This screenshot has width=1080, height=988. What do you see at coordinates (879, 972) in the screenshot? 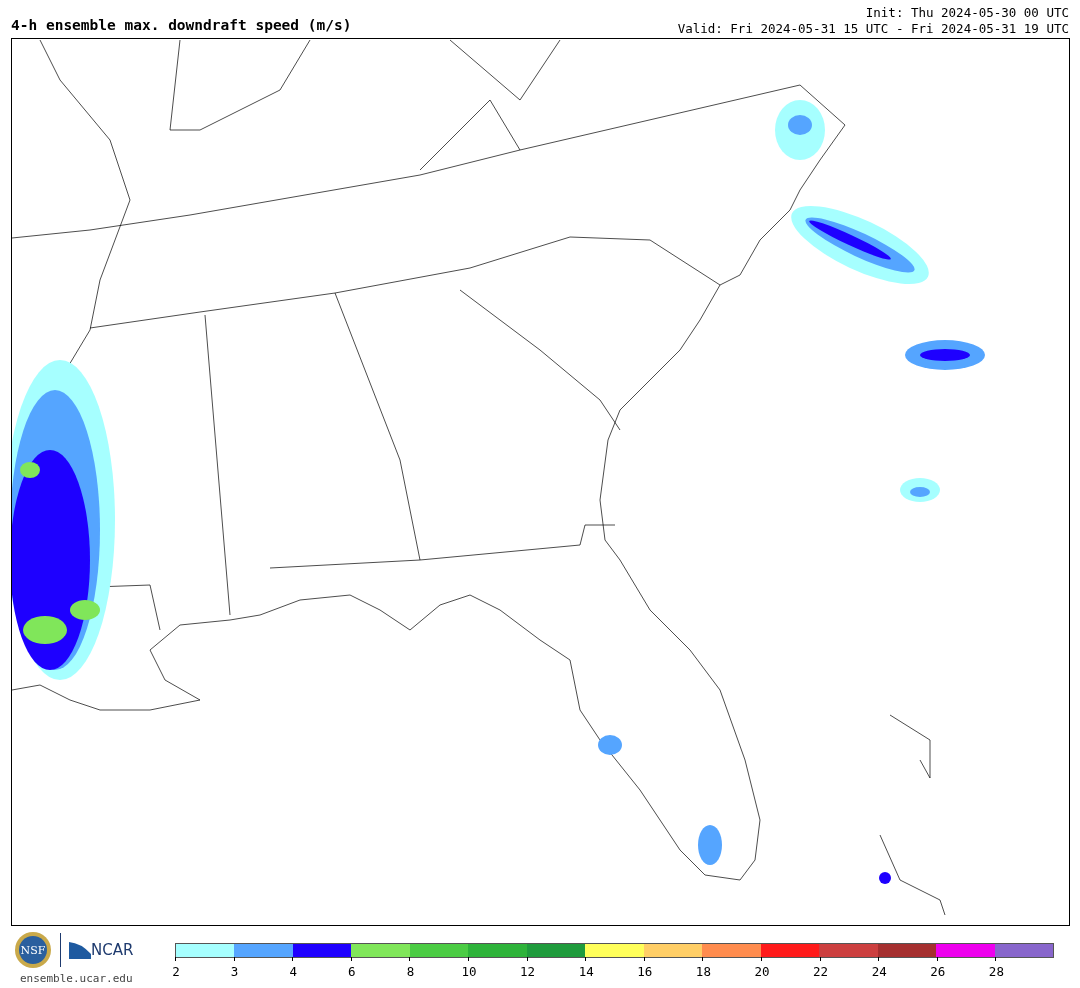
I see `tick-label: 24` at bounding box center [879, 972].